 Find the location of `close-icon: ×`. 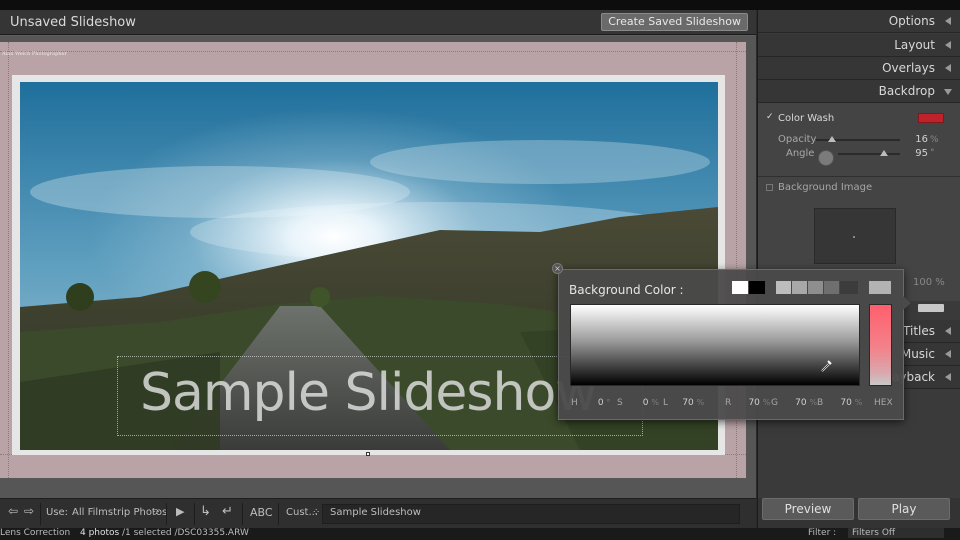

close-icon: × is located at coordinates (557, 268).